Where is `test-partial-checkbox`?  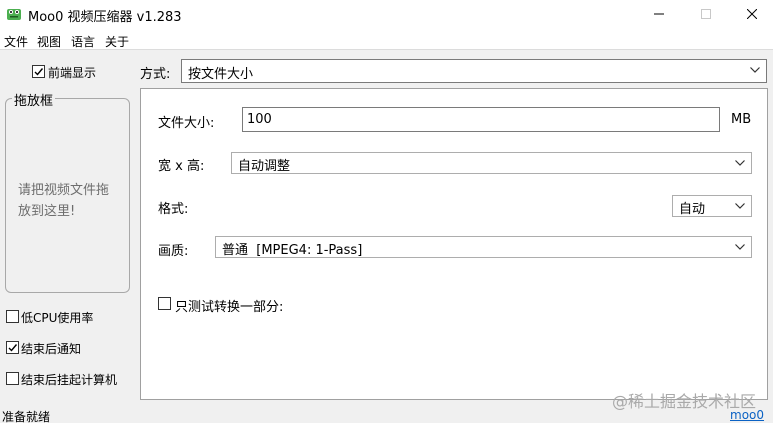 test-partial-checkbox is located at coordinates (164, 303).